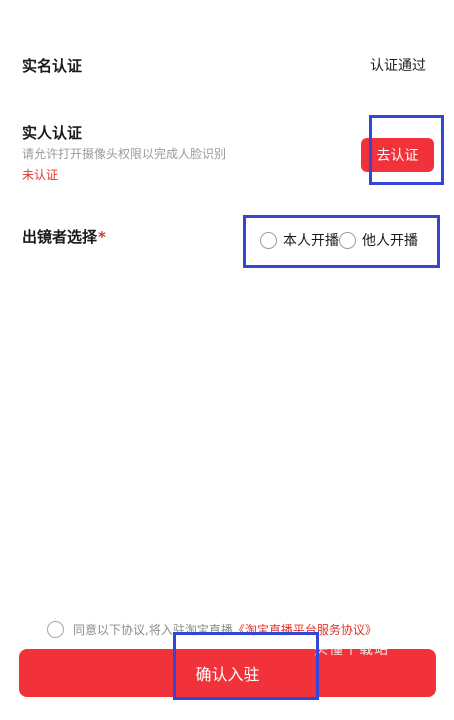 The image size is (454, 720). Describe the element at coordinates (124, 154) in the screenshot. I see `face-verification-description: 请允许打开摄像头权限以完成人脸识别` at that location.